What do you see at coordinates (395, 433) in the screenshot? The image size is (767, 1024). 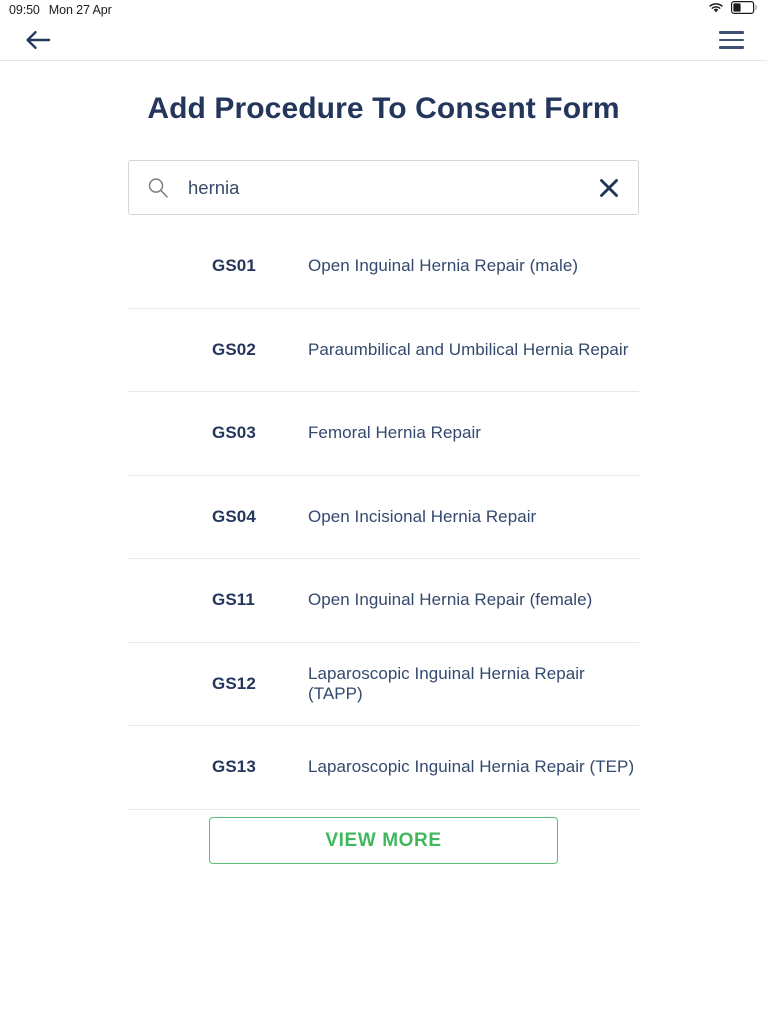 I see `procedure-name: Femoral Hernia Repair` at bounding box center [395, 433].